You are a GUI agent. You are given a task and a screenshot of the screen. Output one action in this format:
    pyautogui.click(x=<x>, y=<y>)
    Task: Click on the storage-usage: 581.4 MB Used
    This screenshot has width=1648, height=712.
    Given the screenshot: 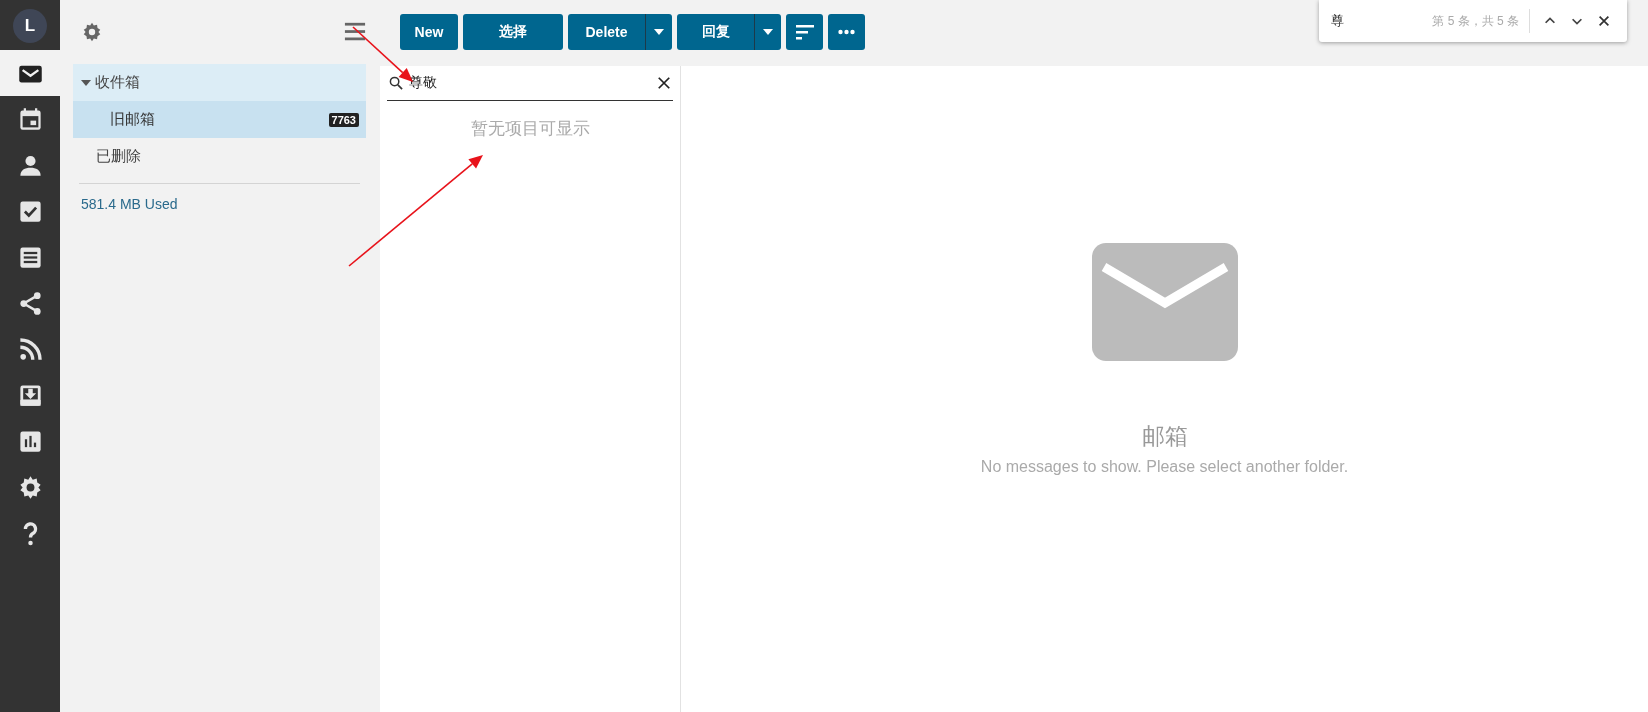 What is the action you would take?
    pyautogui.click(x=129, y=204)
    